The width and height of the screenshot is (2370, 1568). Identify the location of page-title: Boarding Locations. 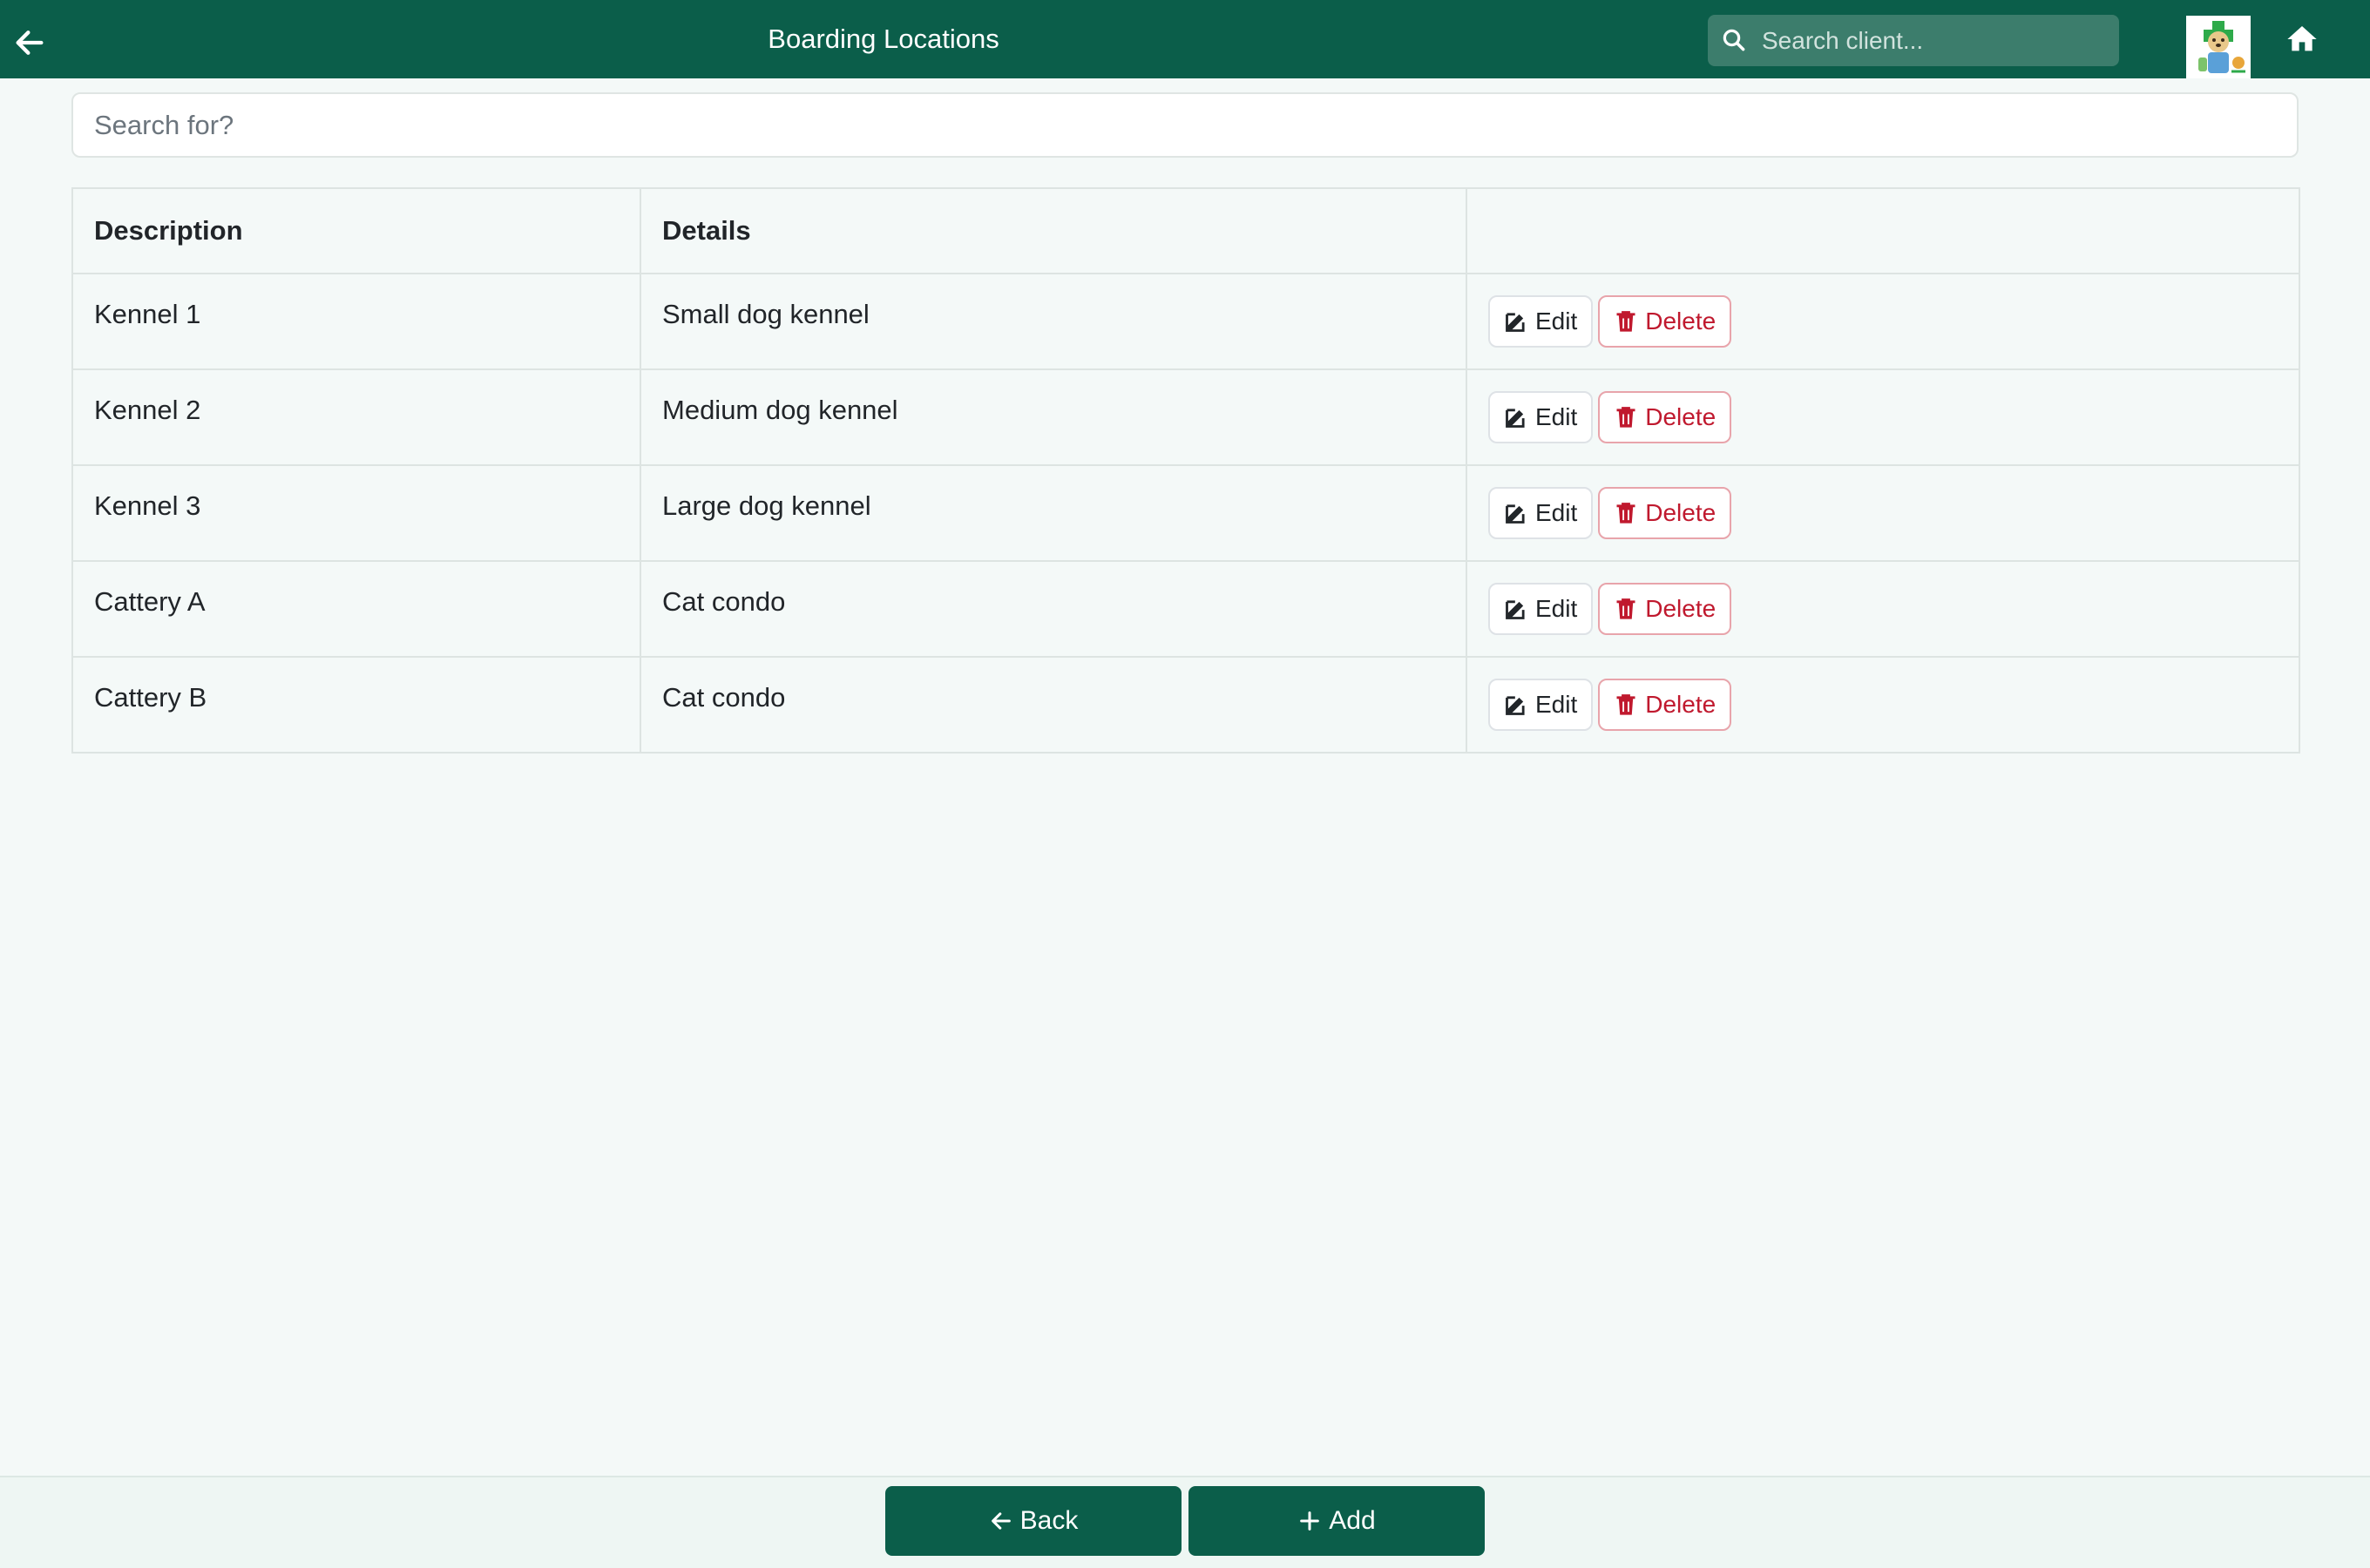
(883, 39).